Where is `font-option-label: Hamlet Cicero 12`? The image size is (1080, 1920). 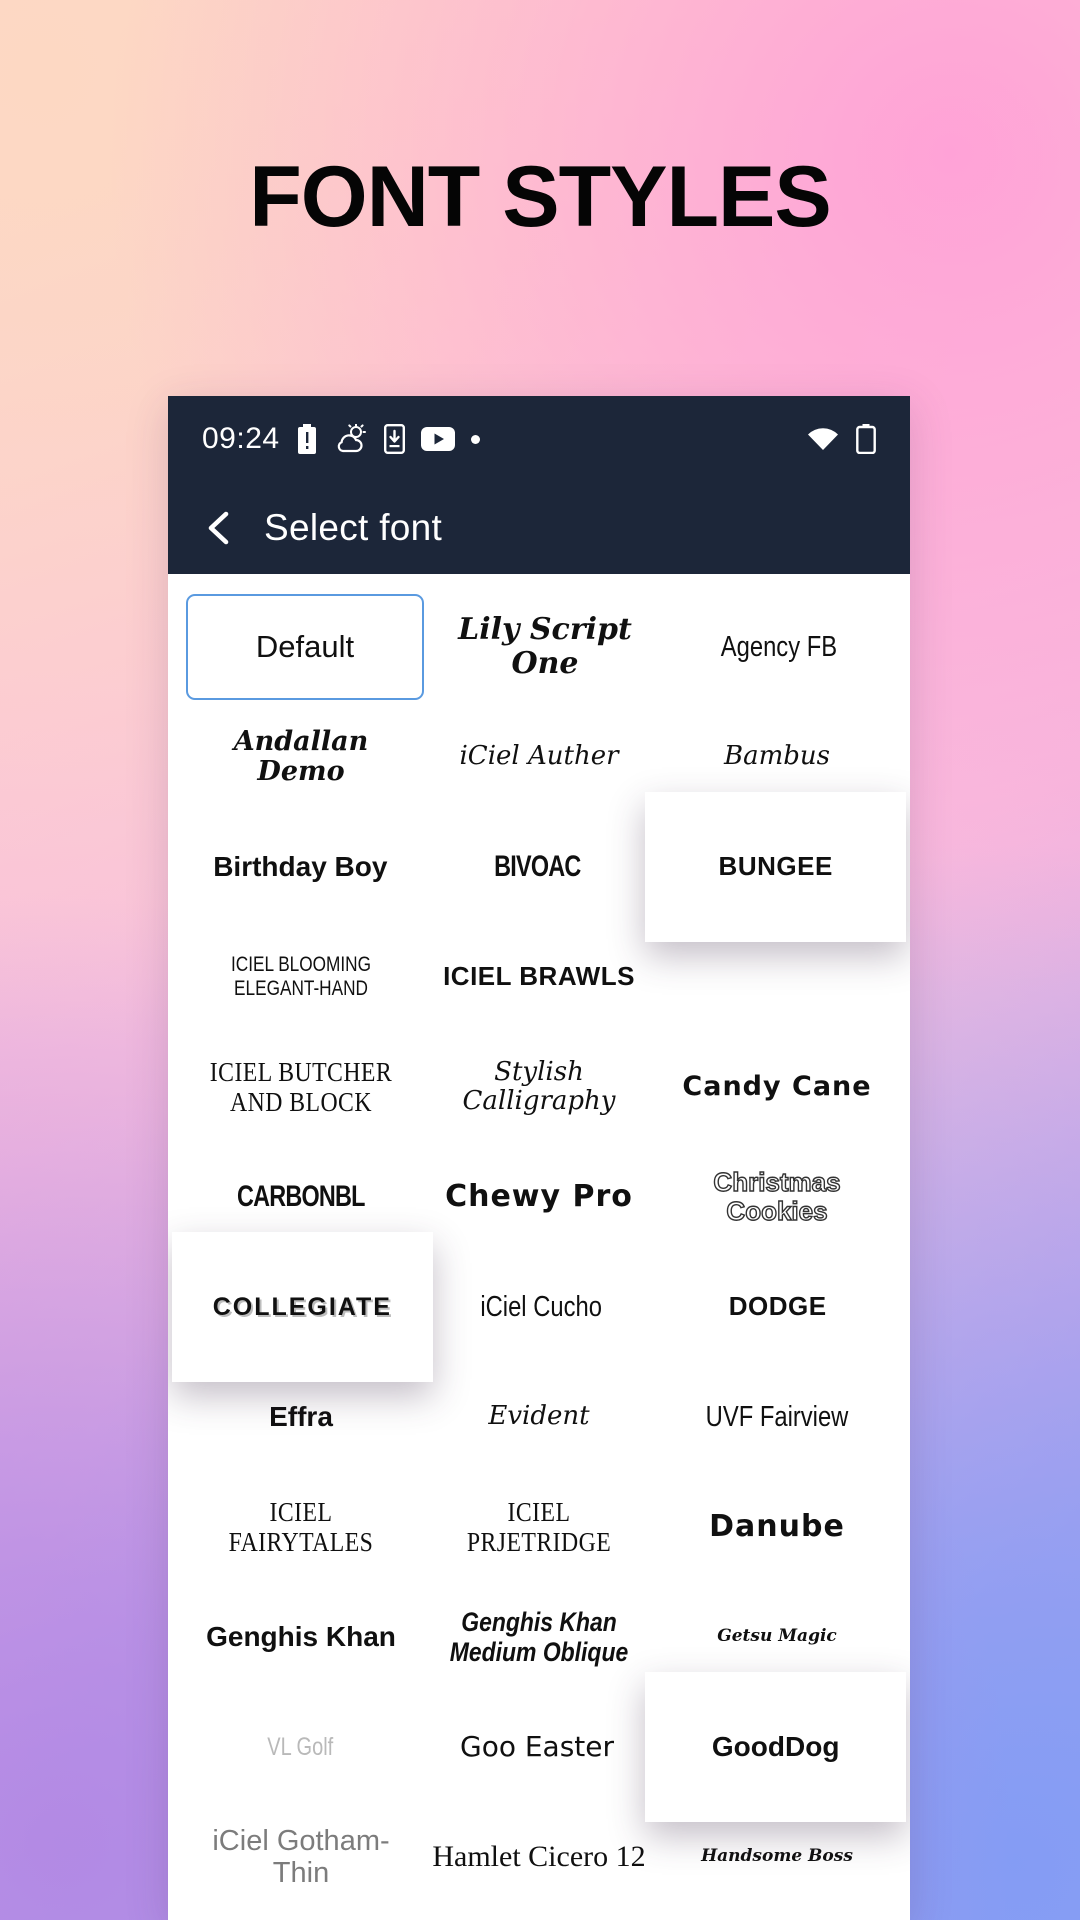 font-option-label: Hamlet Cicero 12 is located at coordinates (539, 1857).